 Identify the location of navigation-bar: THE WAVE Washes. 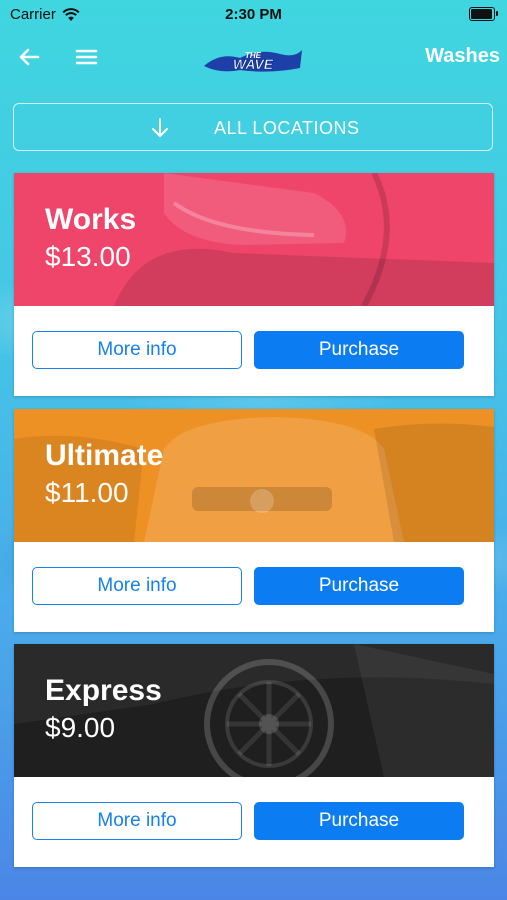
(253, 58).